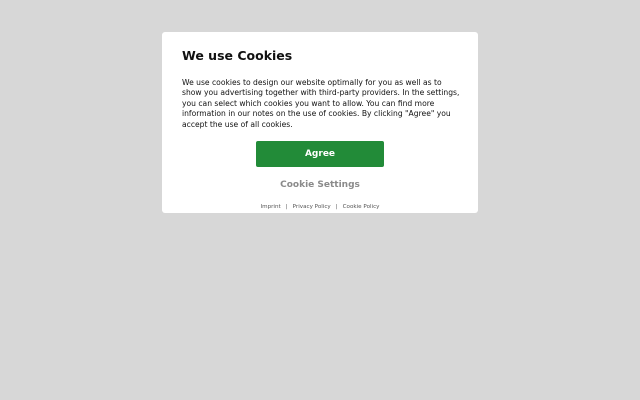 Image resolution: width=640 pixels, height=400 pixels. I want to click on dialog-title: We use Cookies, so click(237, 55).